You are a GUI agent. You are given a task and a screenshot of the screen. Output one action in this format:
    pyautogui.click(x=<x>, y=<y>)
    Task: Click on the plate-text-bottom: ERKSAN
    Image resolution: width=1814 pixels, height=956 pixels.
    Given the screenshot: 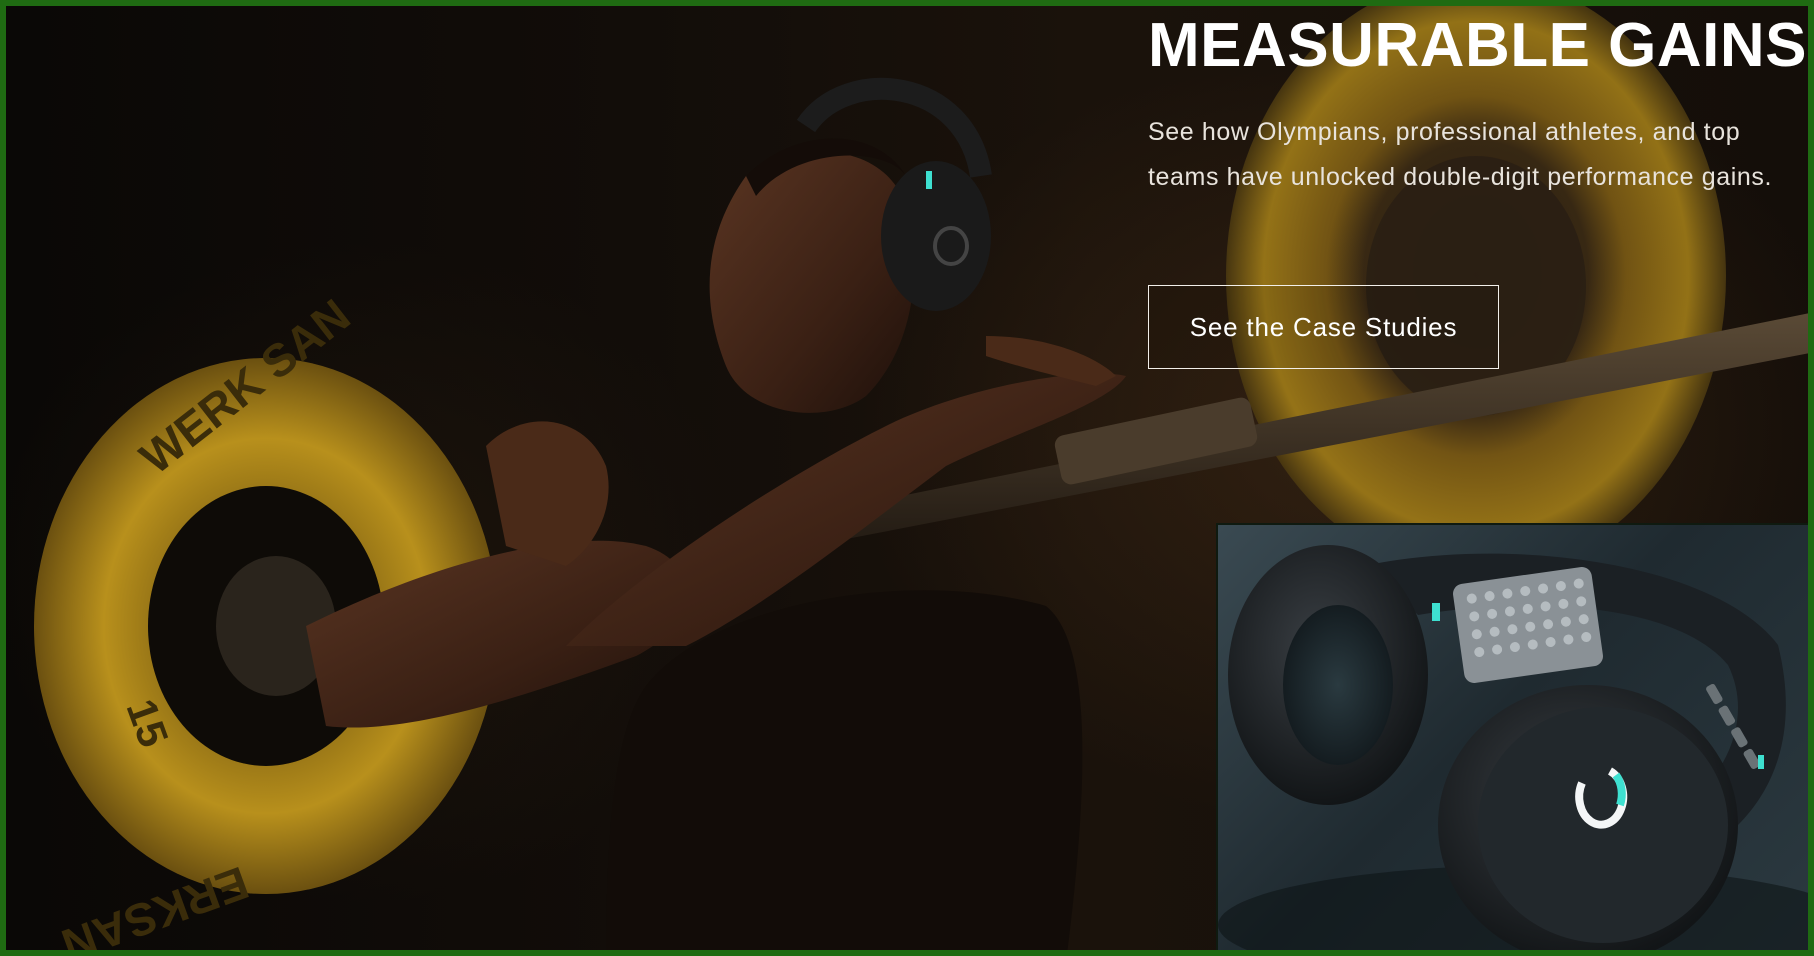 What is the action you would take?
    pyautogui.click(x=155, y=906)
    